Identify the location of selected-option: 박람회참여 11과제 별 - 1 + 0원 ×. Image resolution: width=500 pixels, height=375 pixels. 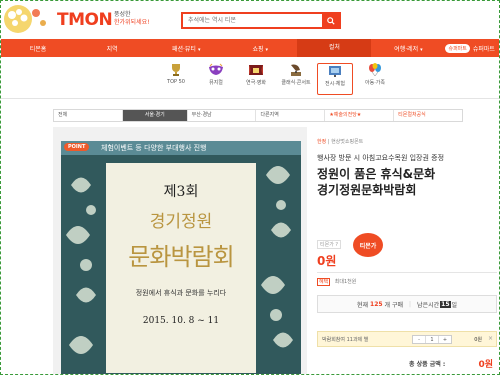
(407, 339).